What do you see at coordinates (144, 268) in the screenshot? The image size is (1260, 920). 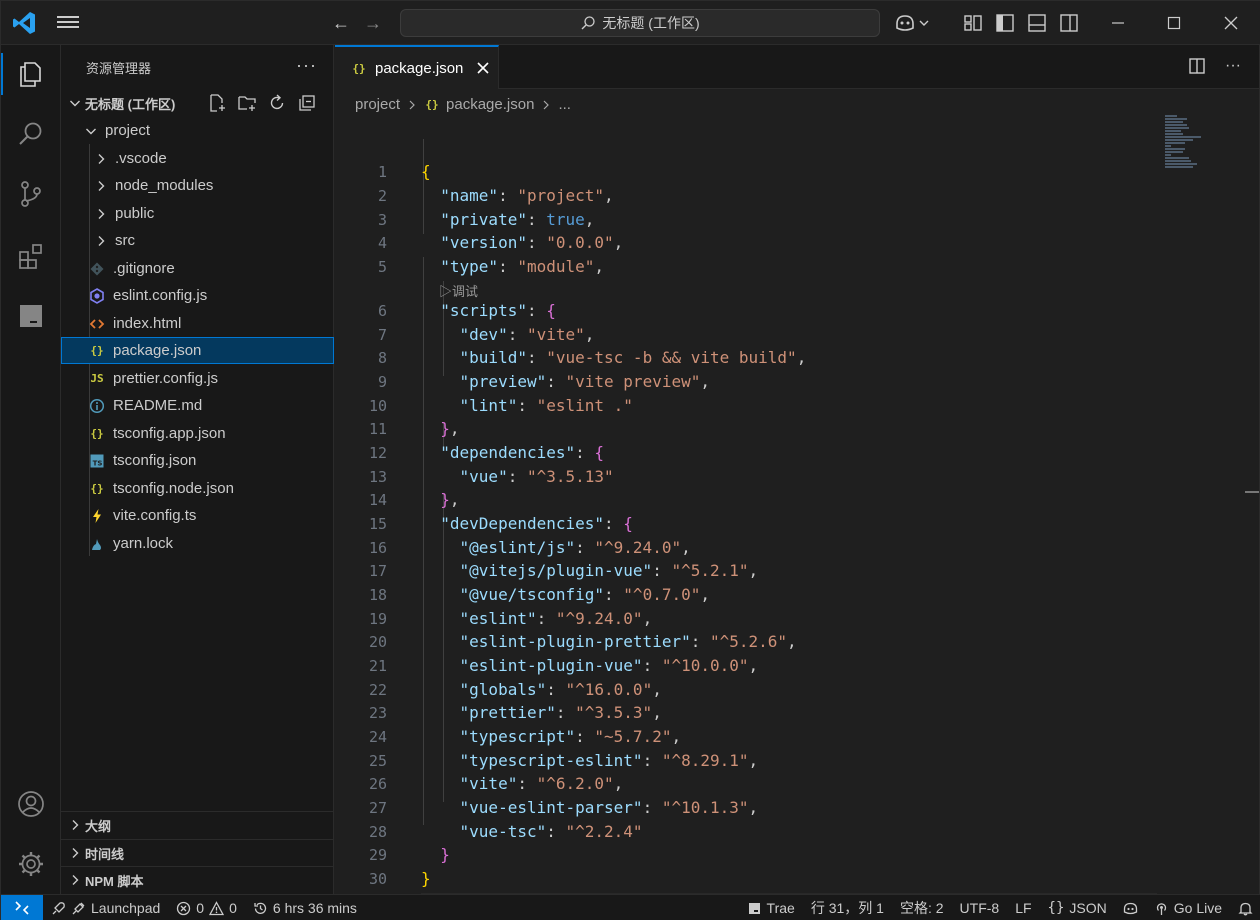 I see `tree-item-label: .gitignore` at bounding box center [144, 268].